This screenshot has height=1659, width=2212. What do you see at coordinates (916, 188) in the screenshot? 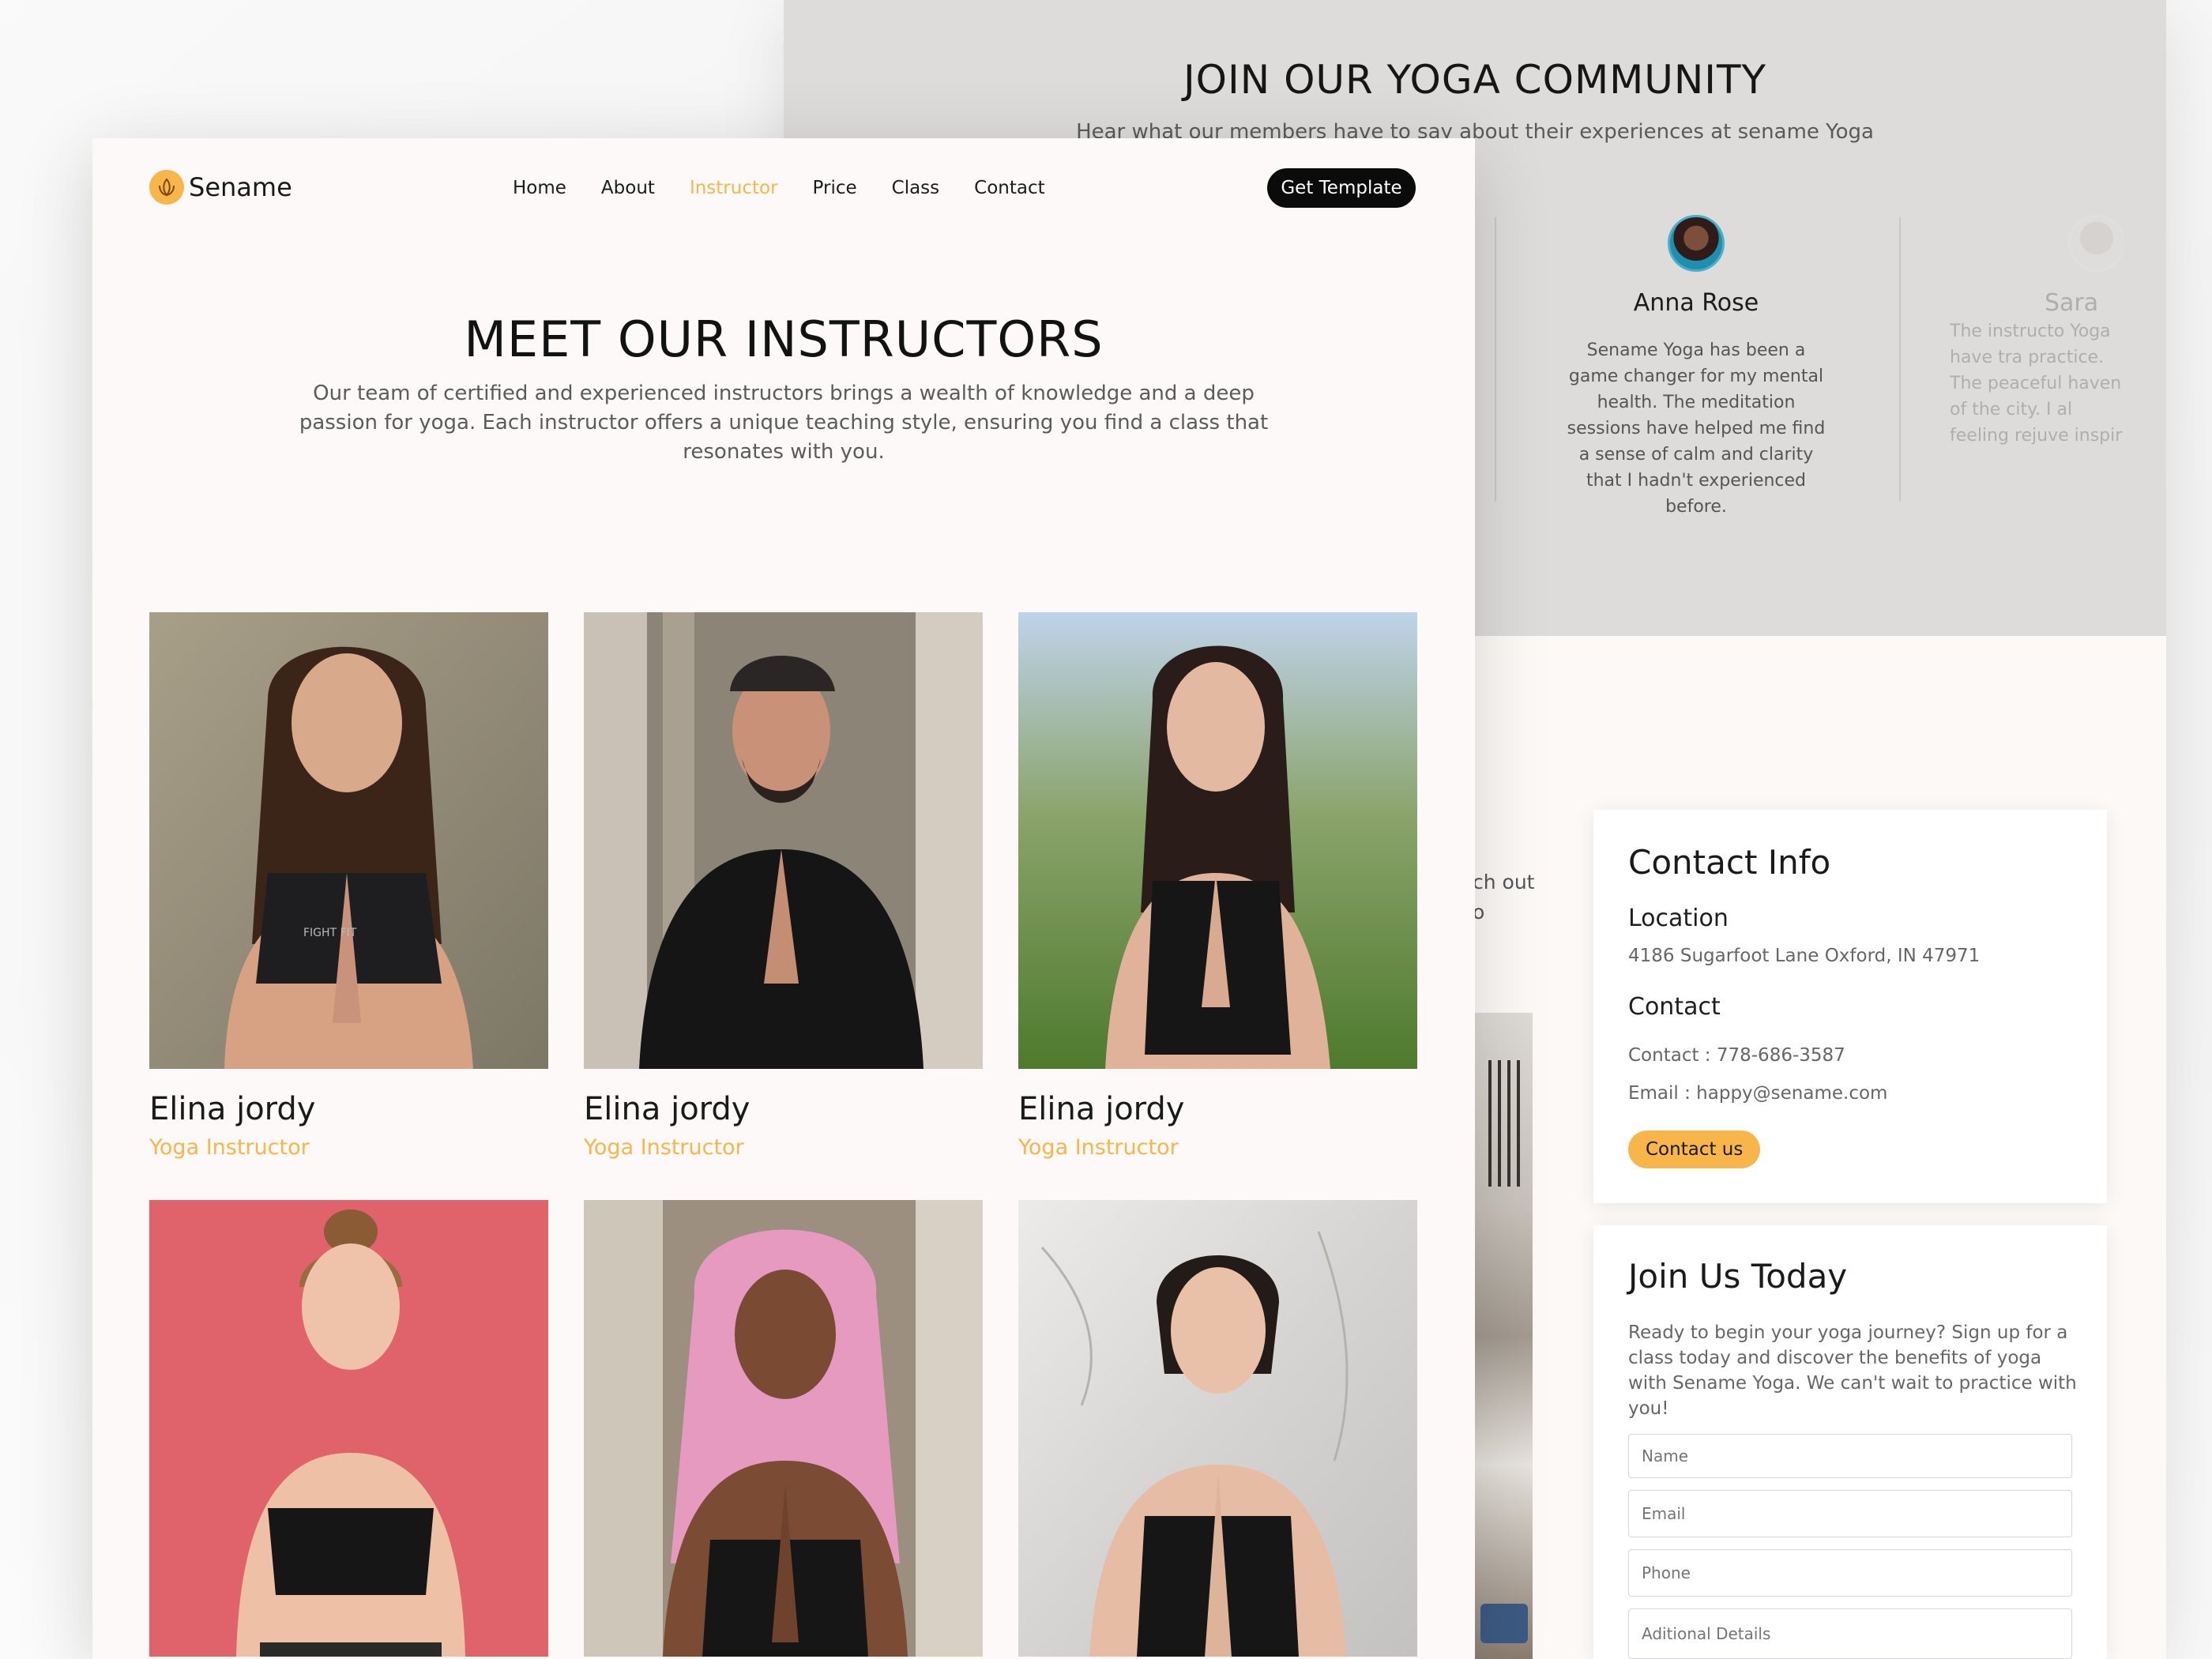
I see `nav-class: Class` at bounding box center [916, 188].